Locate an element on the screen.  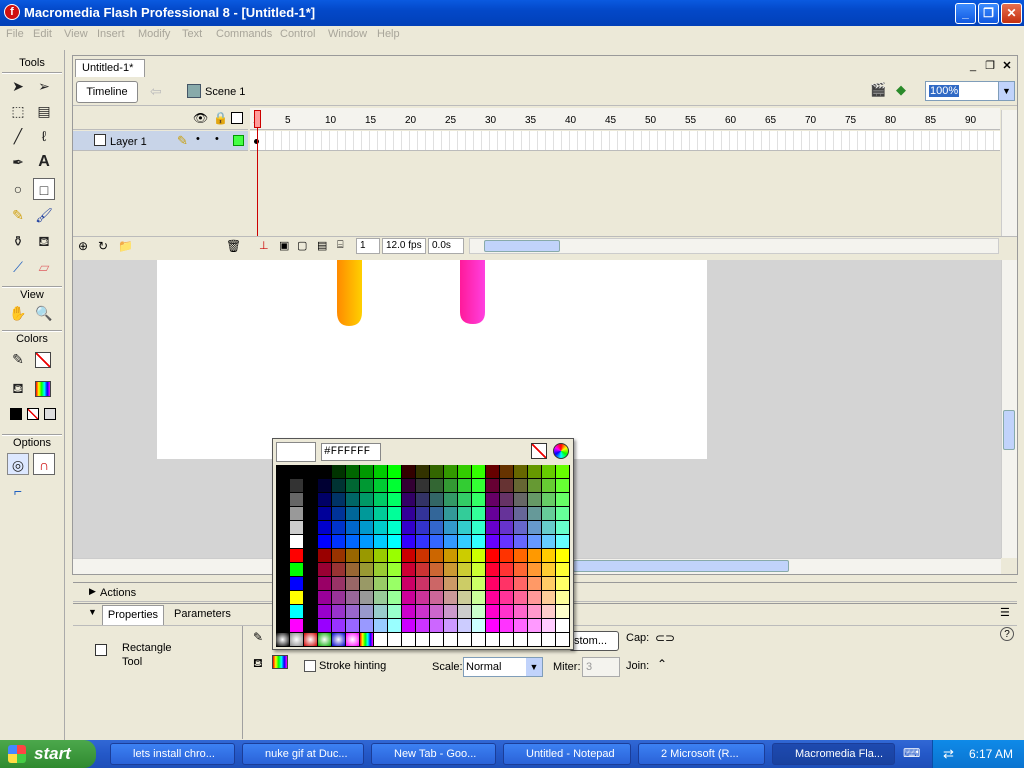
scene-label: Scene 1 is located at coordinates (225, 92).